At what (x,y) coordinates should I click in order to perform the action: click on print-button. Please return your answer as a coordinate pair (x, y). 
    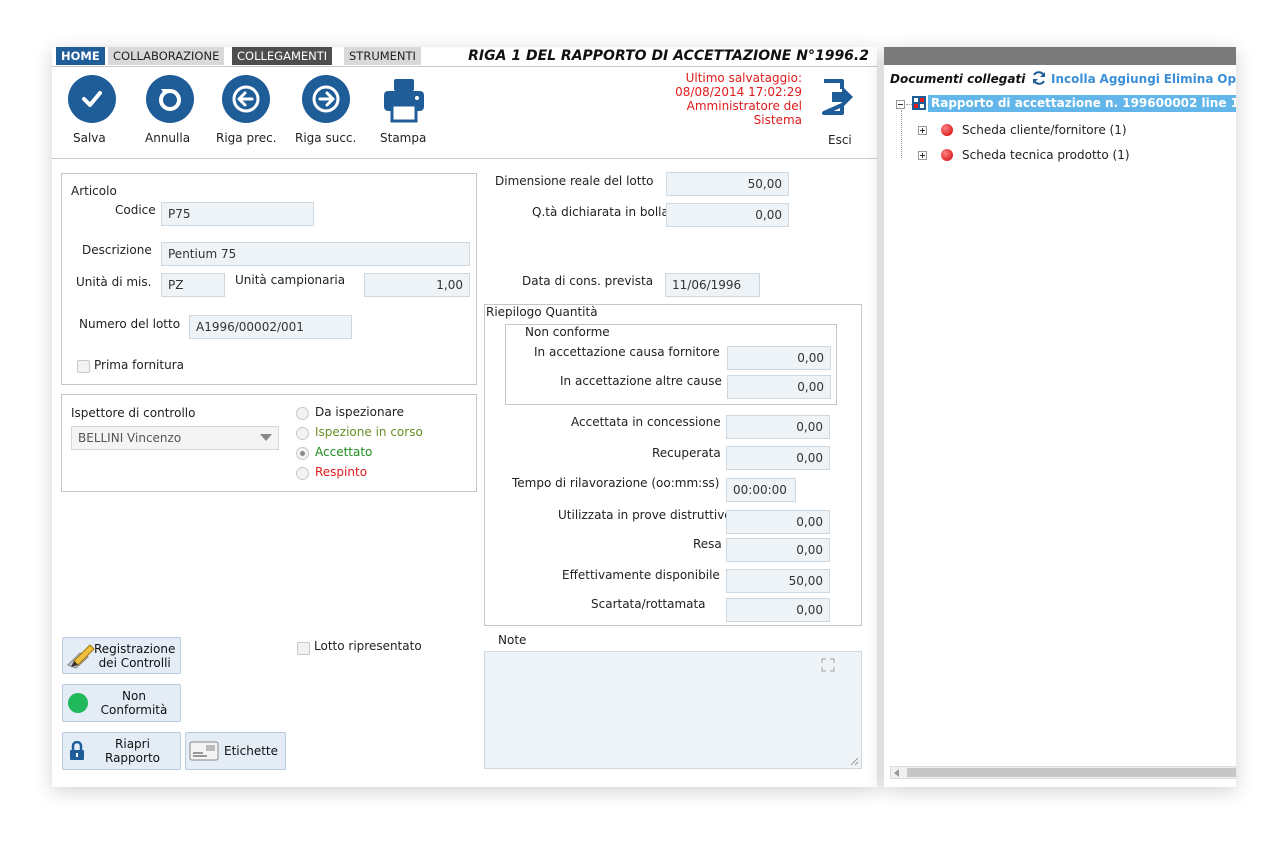
    Looking at the image, I should click on (404, 100).